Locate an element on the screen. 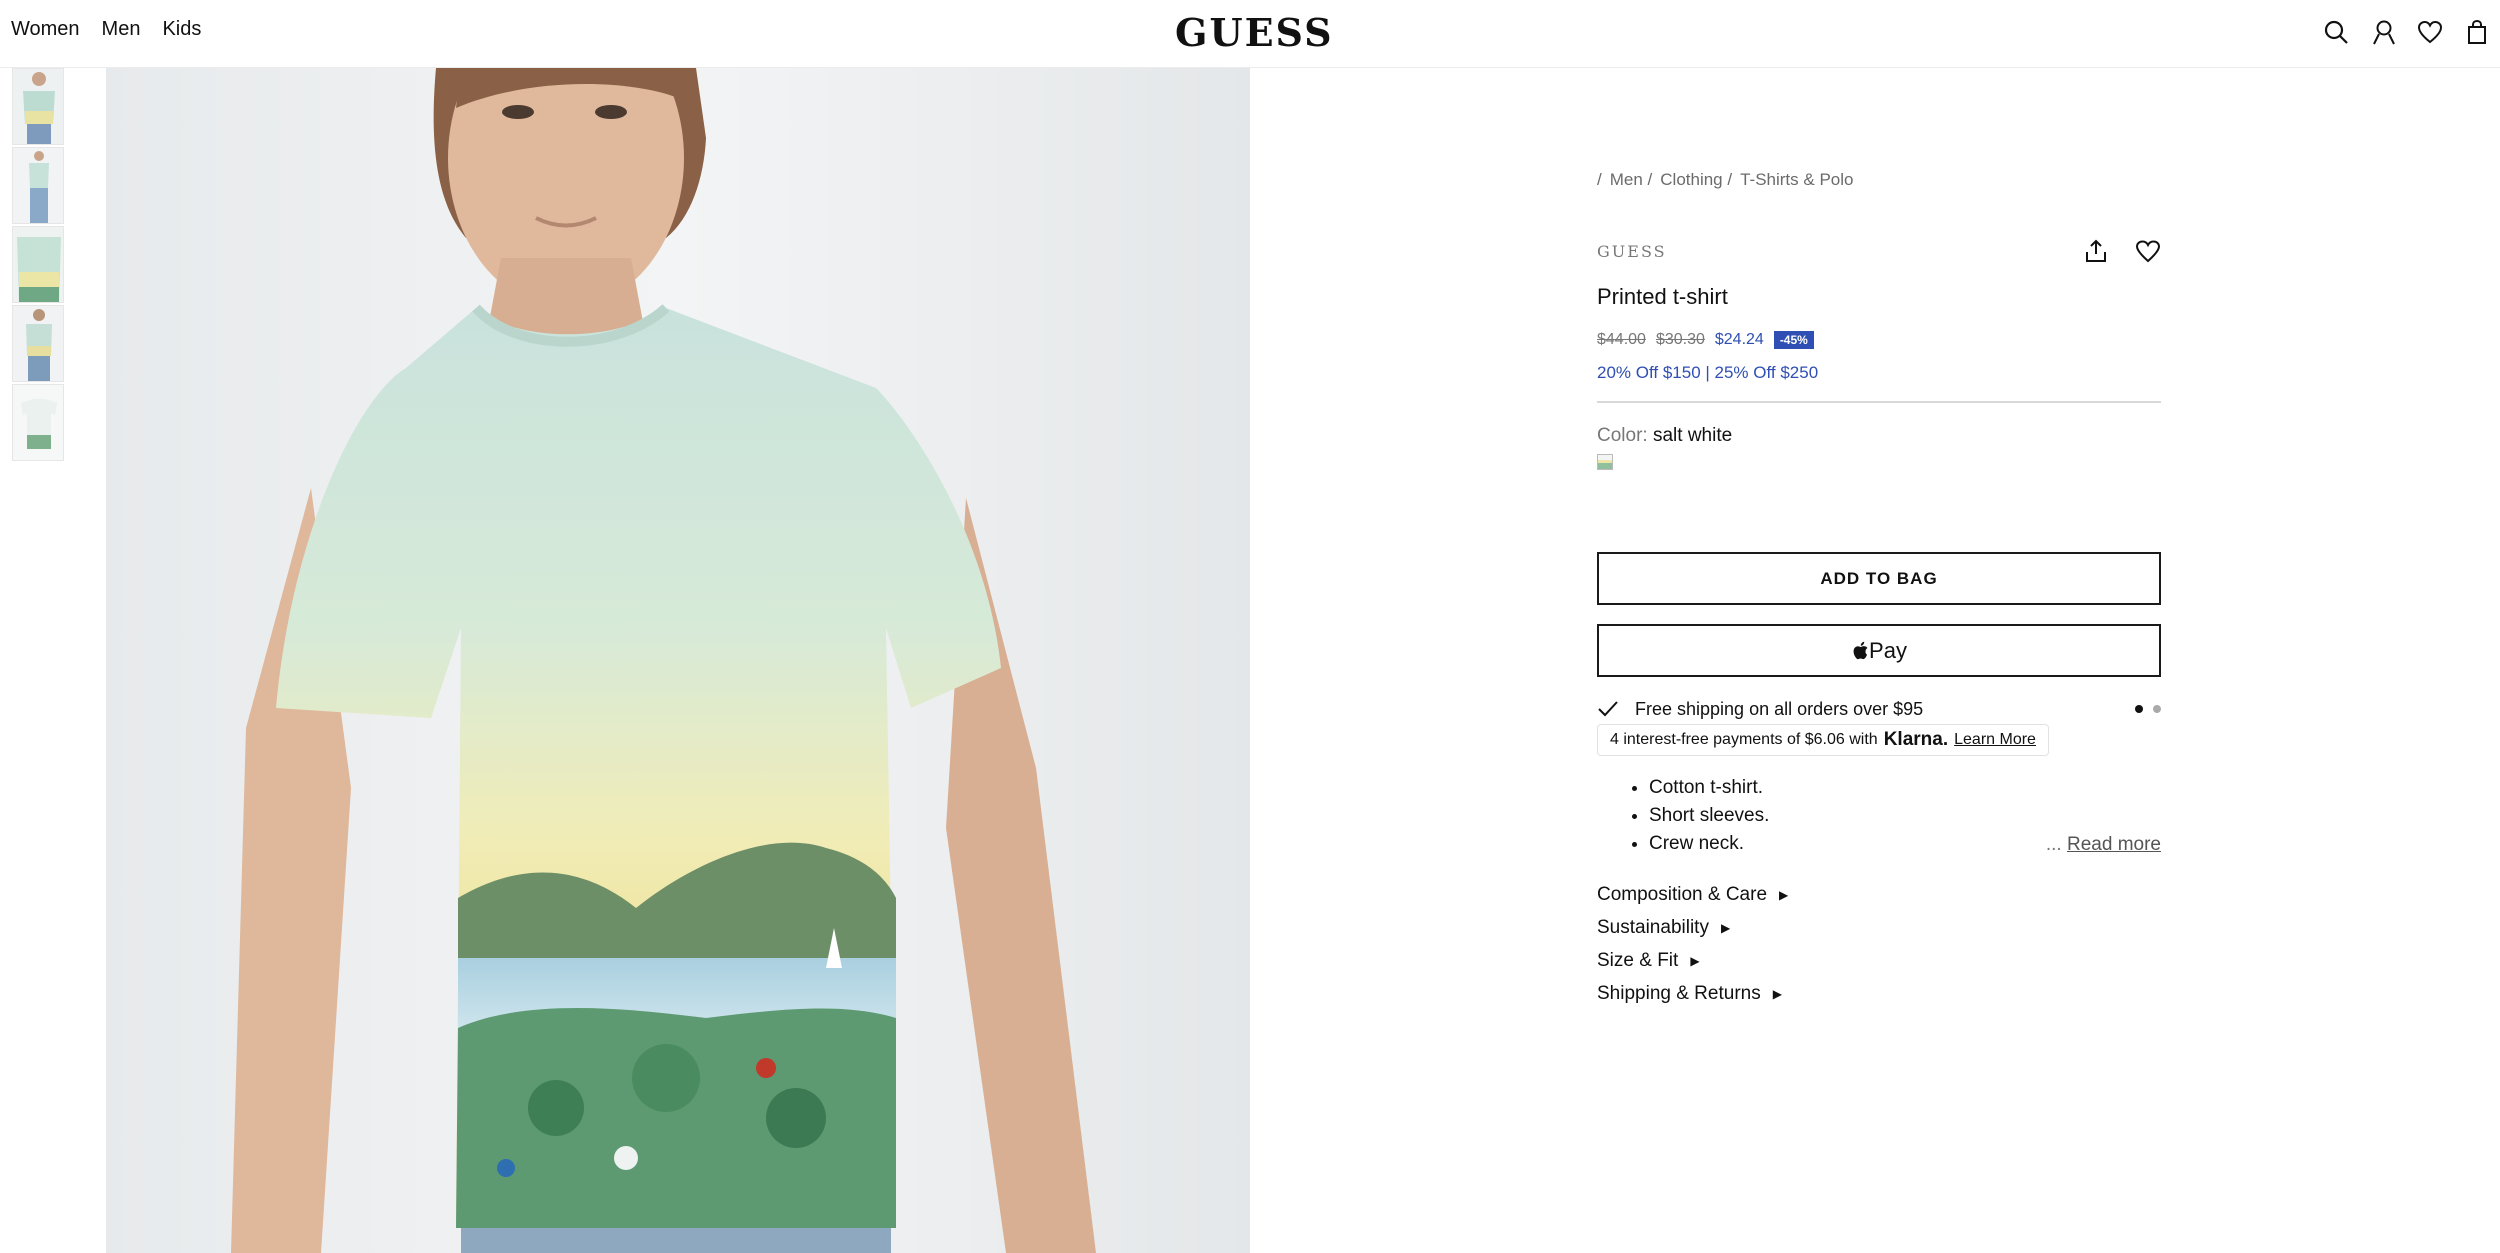 This screenshot has height=1253, width=2500. swatch-image is located at coordinates (1605, 462).